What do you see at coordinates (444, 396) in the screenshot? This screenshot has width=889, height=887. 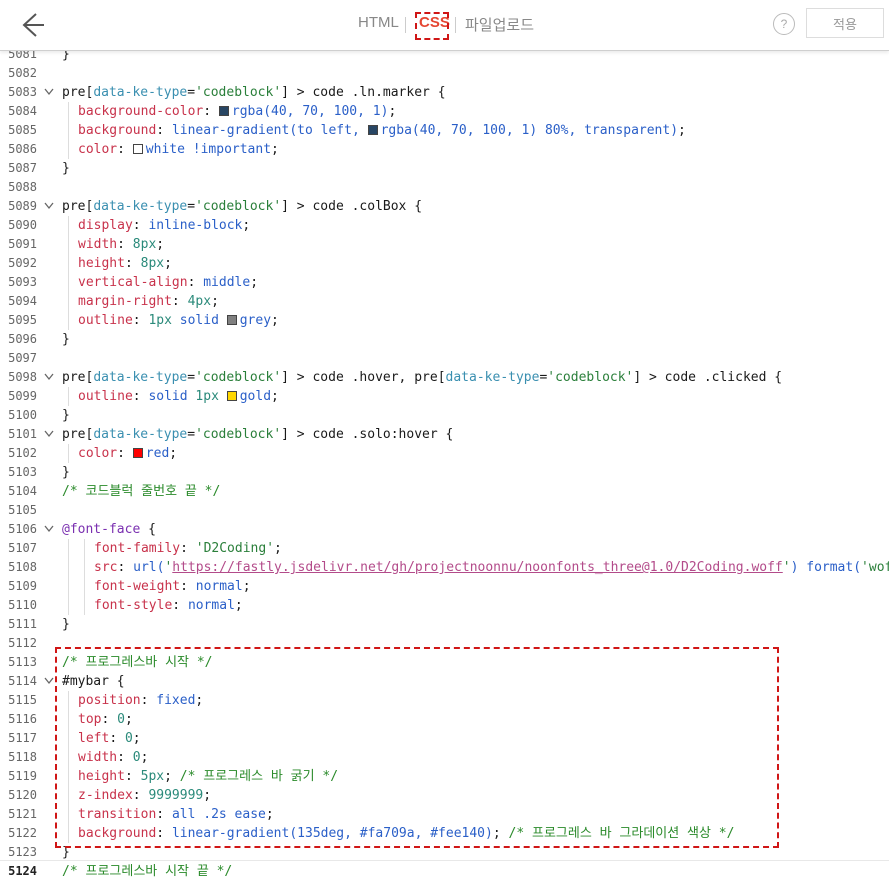 I see `code-line: 5099 outline: solid 1px gold;` at bounding box center [444, 396].